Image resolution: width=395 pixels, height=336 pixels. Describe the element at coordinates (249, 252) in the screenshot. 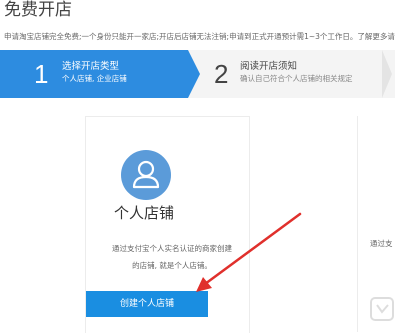

I see `annotation-arrow` at that location.